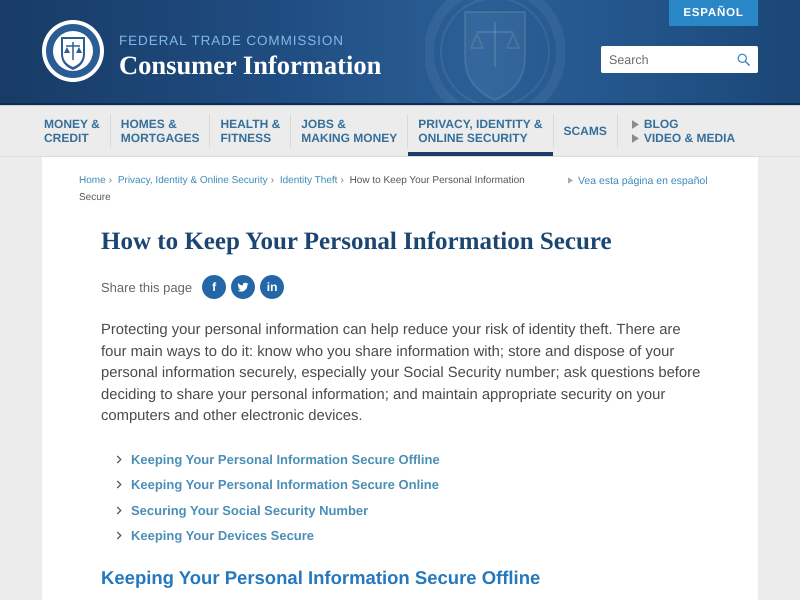 The image size is (800, 600). Describe the element at coordinates (250, 65) in the screenshot. I see `site-title: Consumer Information` at that location.